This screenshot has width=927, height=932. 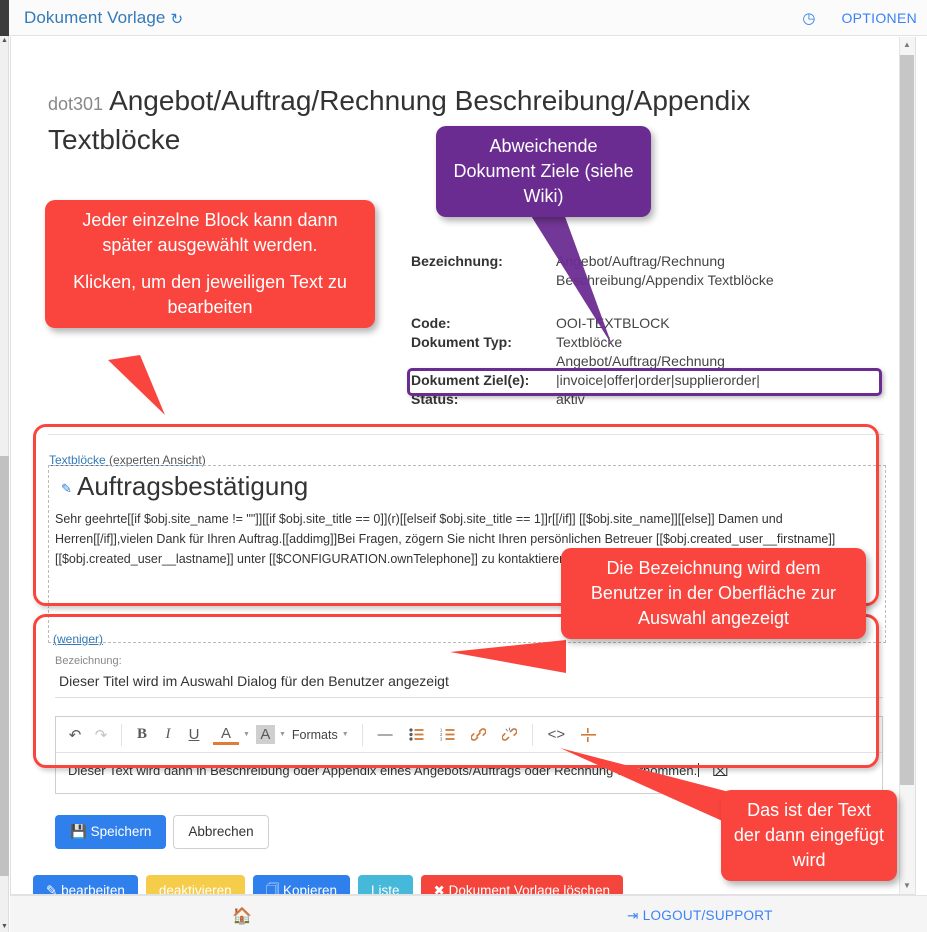 I want to click on save-label: Speichern, so click(x=121, y=831).